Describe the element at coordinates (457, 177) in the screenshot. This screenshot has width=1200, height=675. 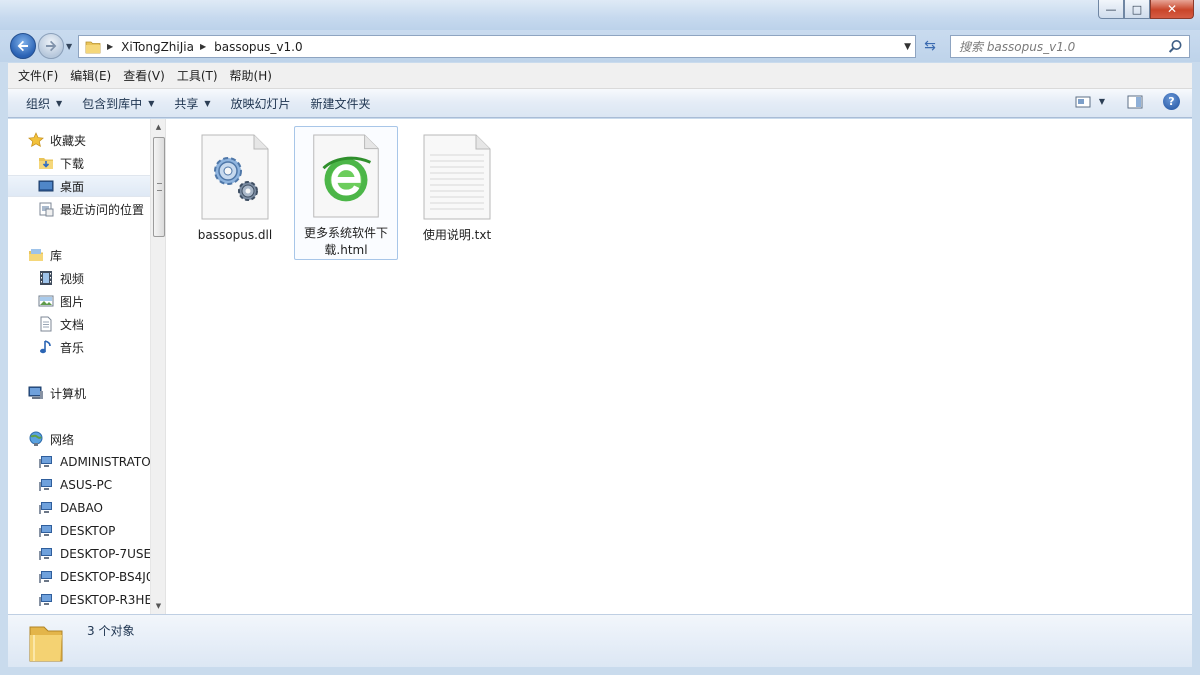
I see `text-file-icon` at that location.